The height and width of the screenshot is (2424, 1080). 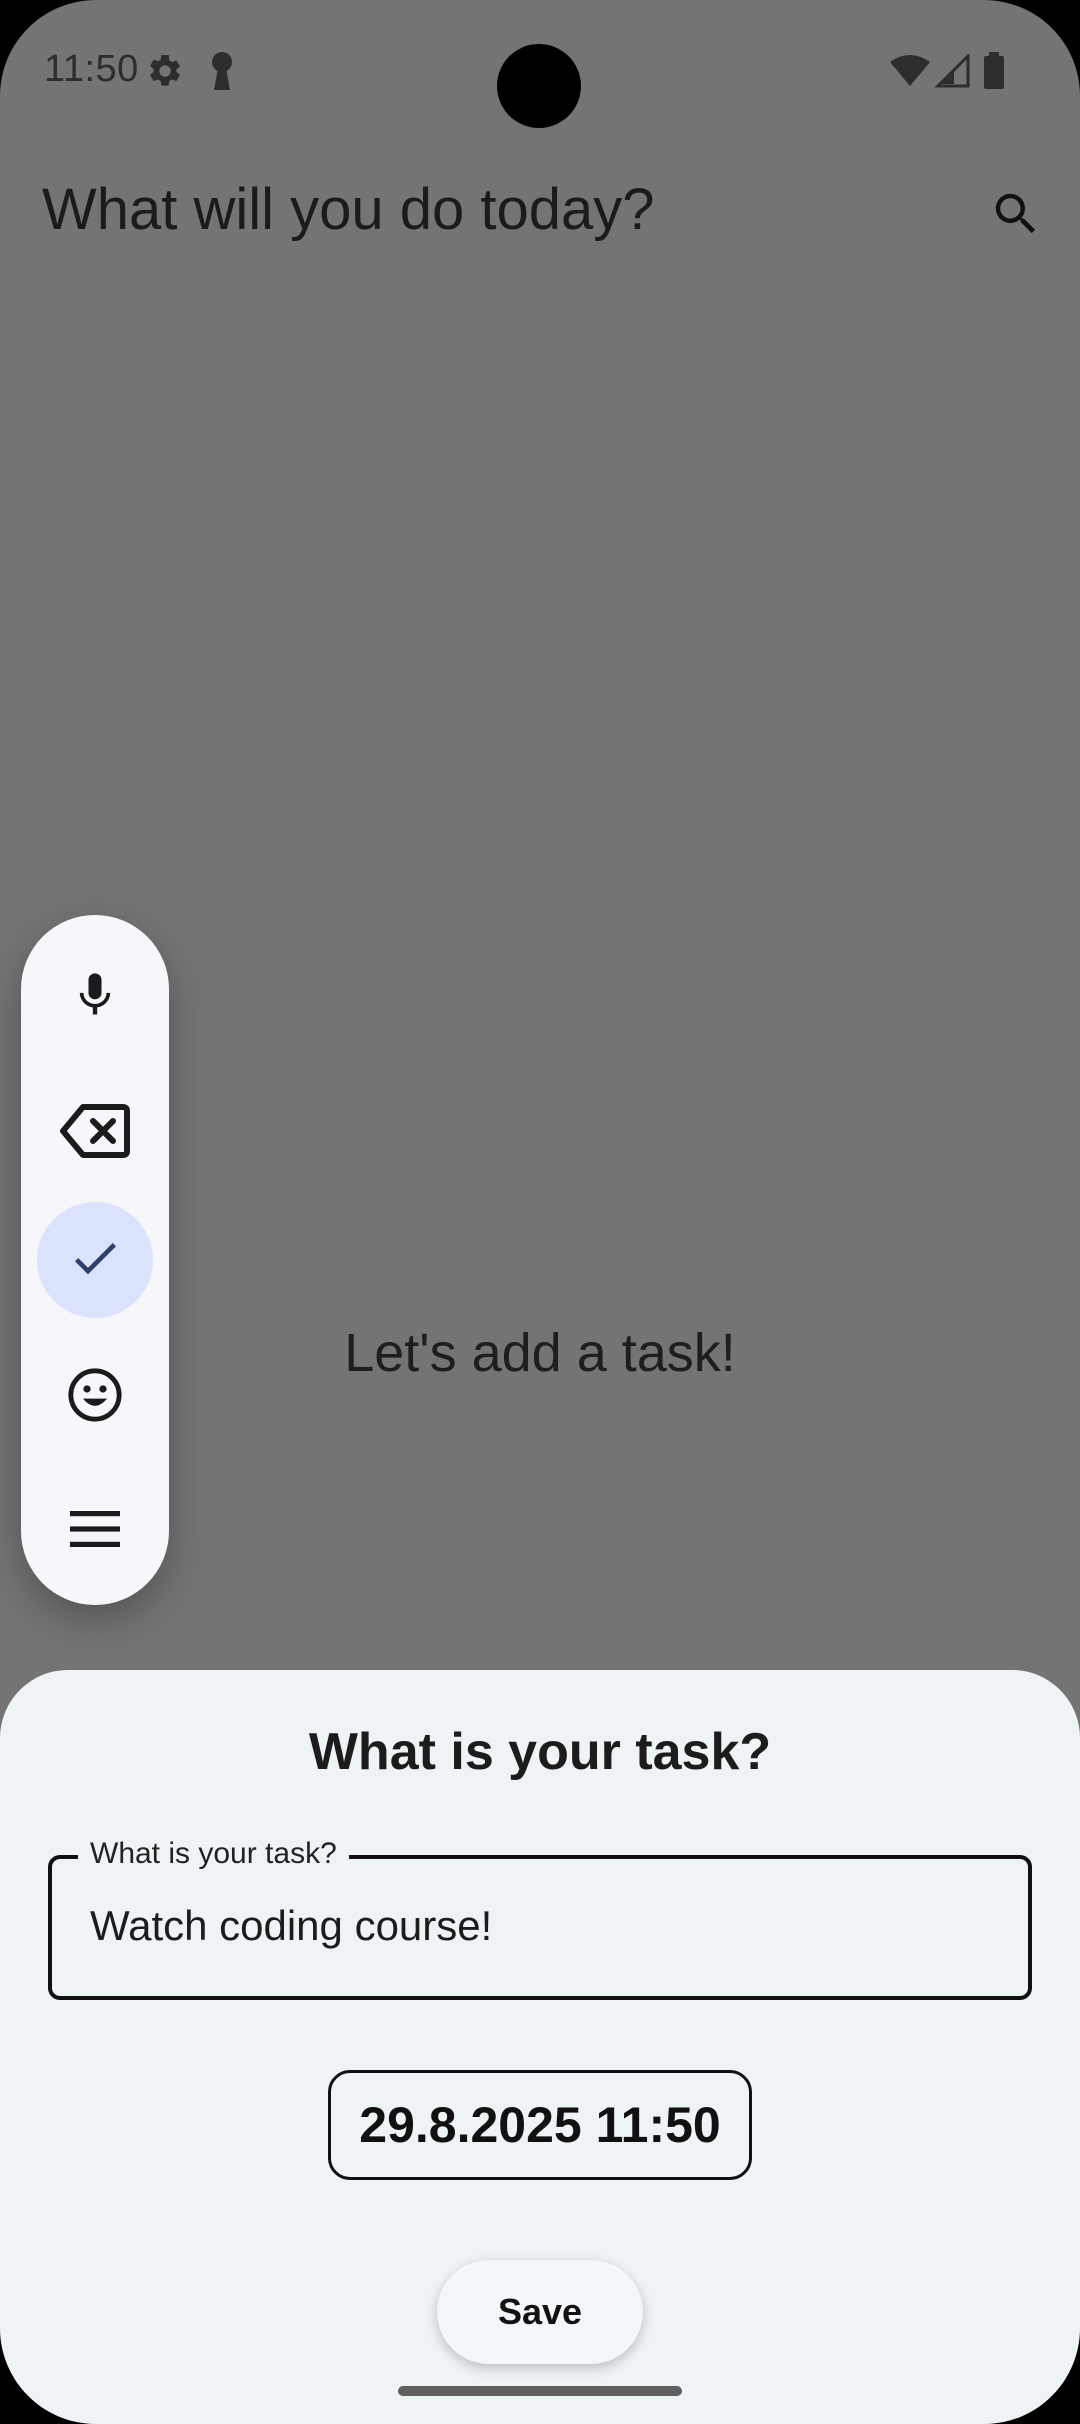 I want to click on floating-toolbar, so click(x=95, y=1260).